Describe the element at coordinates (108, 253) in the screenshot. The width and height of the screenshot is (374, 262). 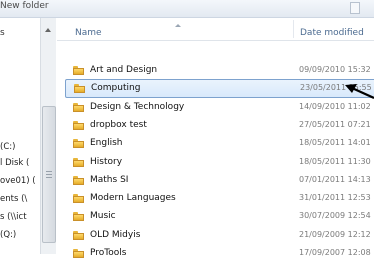
I see `file-name: ProTools` at that location.